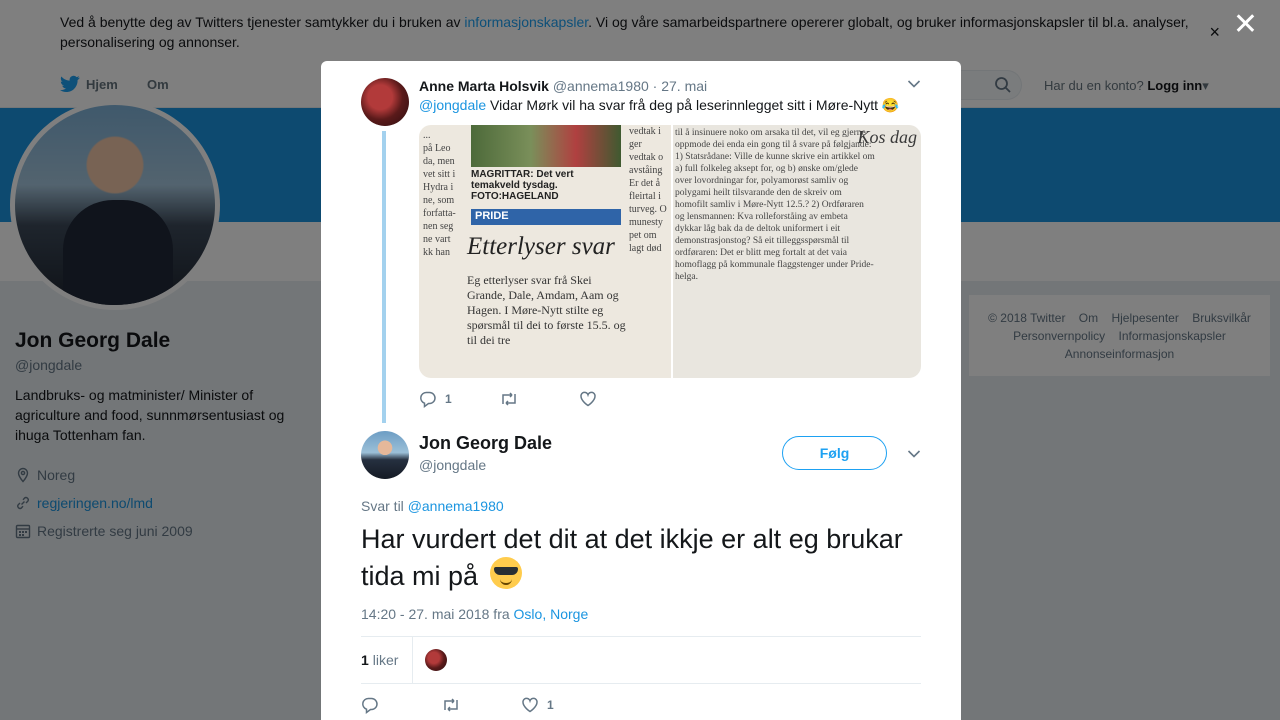 The image size is (1280, 720). What do you see at coordinates (680, 86) in the screenshot?
I see `parent-tweet-date: · 27. mai` at bounding box center [680, 86].